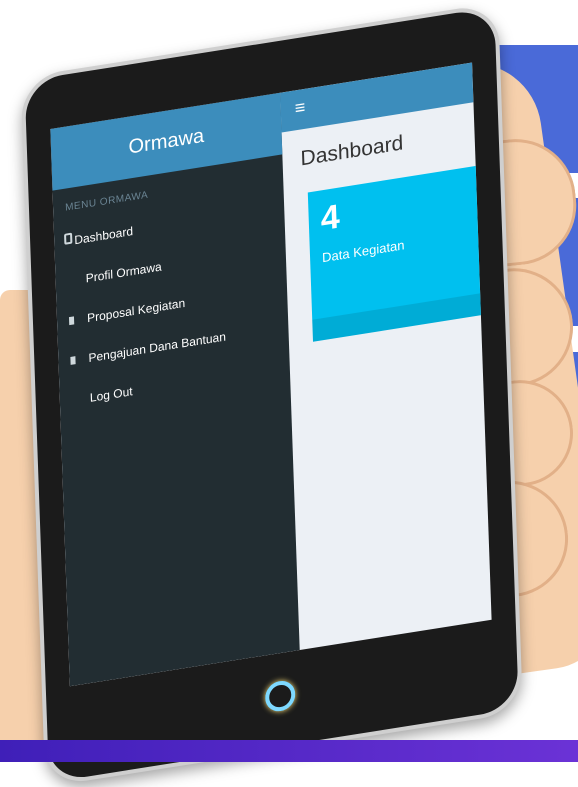 The width and height of the screenshot is (578, 787). What do you see at coordinates (330, 218) in the screenshot?
I see `info-box-count: 4` at bounding box center [330, 218].